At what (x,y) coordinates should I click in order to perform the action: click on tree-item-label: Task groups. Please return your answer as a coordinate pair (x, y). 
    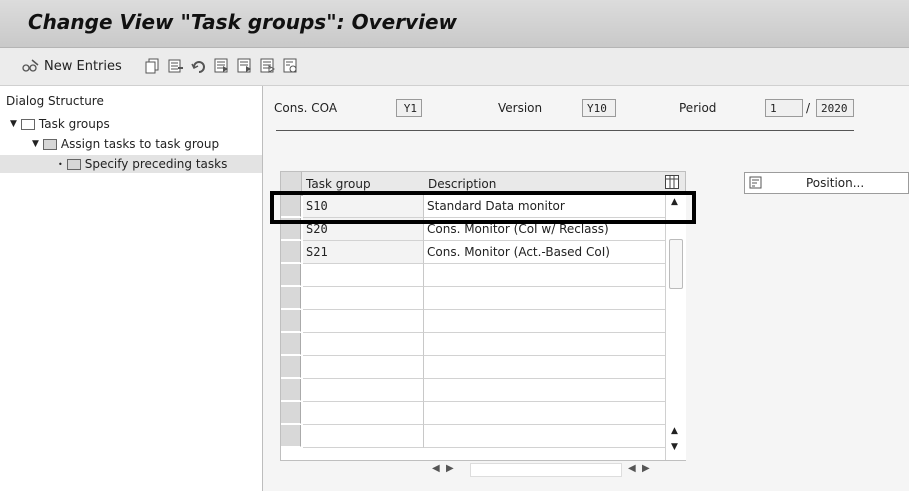
    Looking at the image, I should click on (74, 124).